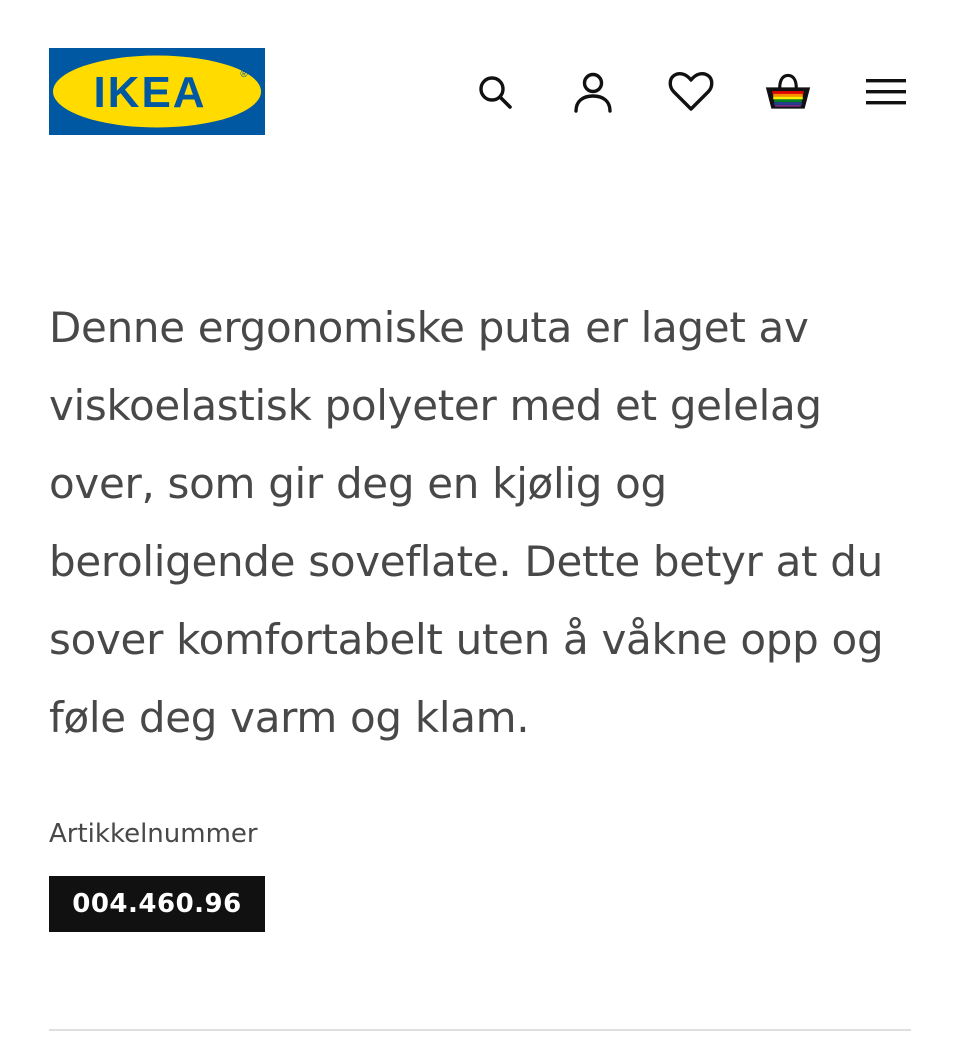 The width and height of the screenshot is (960, 1057). I want to click on section-divider, so click(480, 1030).